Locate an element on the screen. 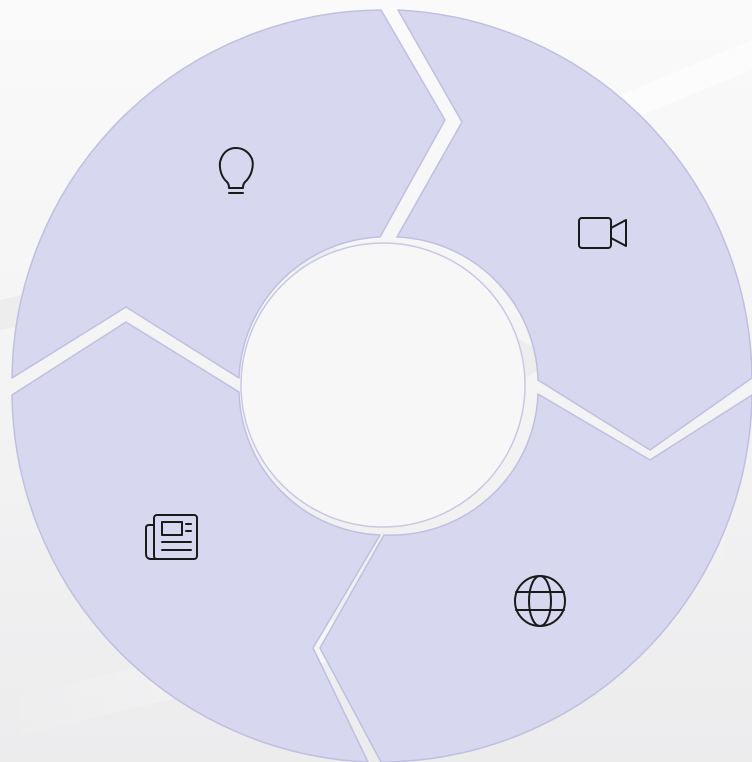 This screenshot has width=752, height=762. center-hole is located at coordinates (383, 385).